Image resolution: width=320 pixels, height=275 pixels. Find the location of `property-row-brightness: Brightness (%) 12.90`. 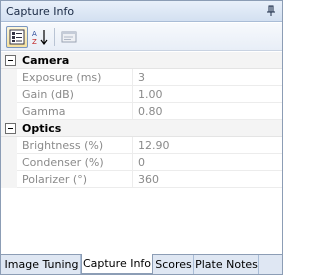

property-row-brightness: Brightness (%) 12.90 is located at coordinates (141, 145).